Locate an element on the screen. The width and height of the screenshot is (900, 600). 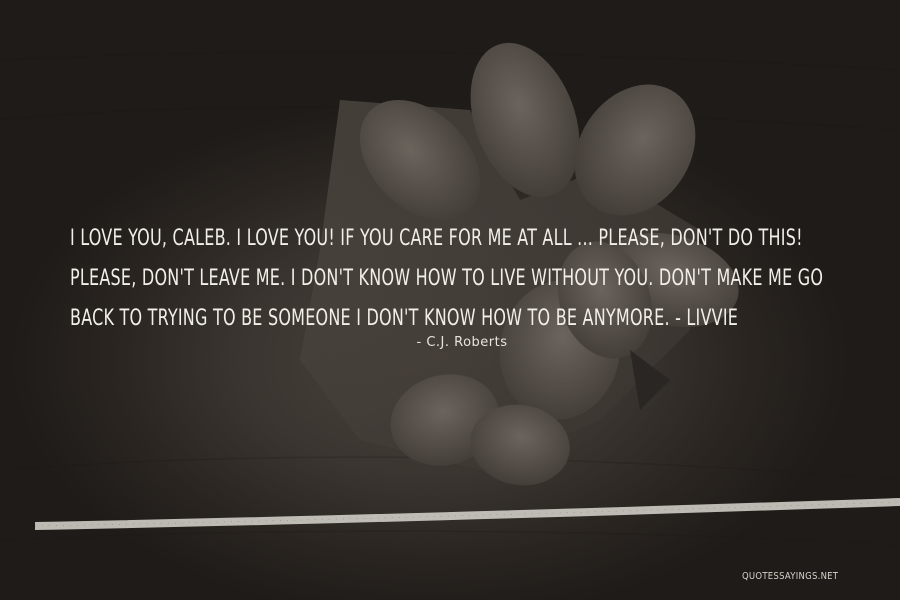
measuring-tape is located at coordinates (467, 514).